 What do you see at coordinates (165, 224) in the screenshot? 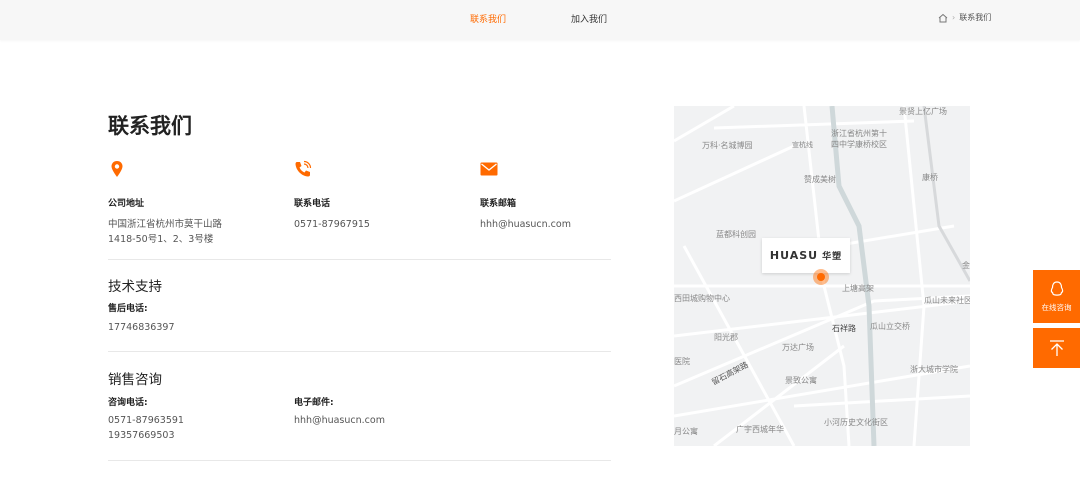
I see `address-line-1: 中国浙江省杭州市莫干山路` at bounding box center [165, 224].